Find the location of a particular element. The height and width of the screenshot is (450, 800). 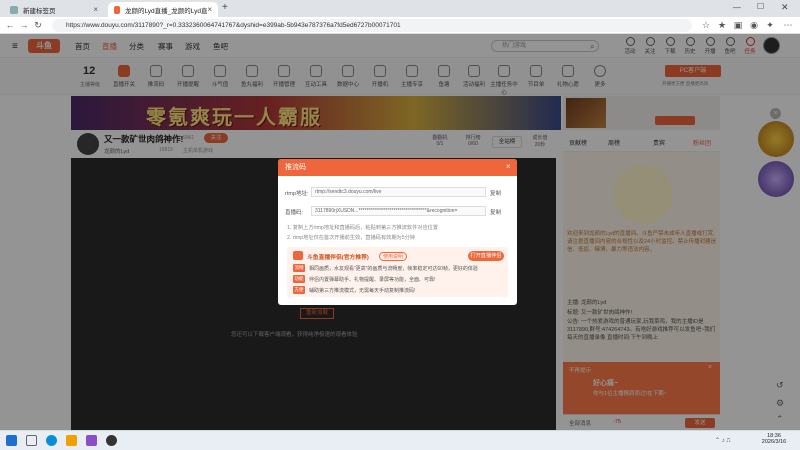

code-label: 直播码: is located at coordinates (294, 213).